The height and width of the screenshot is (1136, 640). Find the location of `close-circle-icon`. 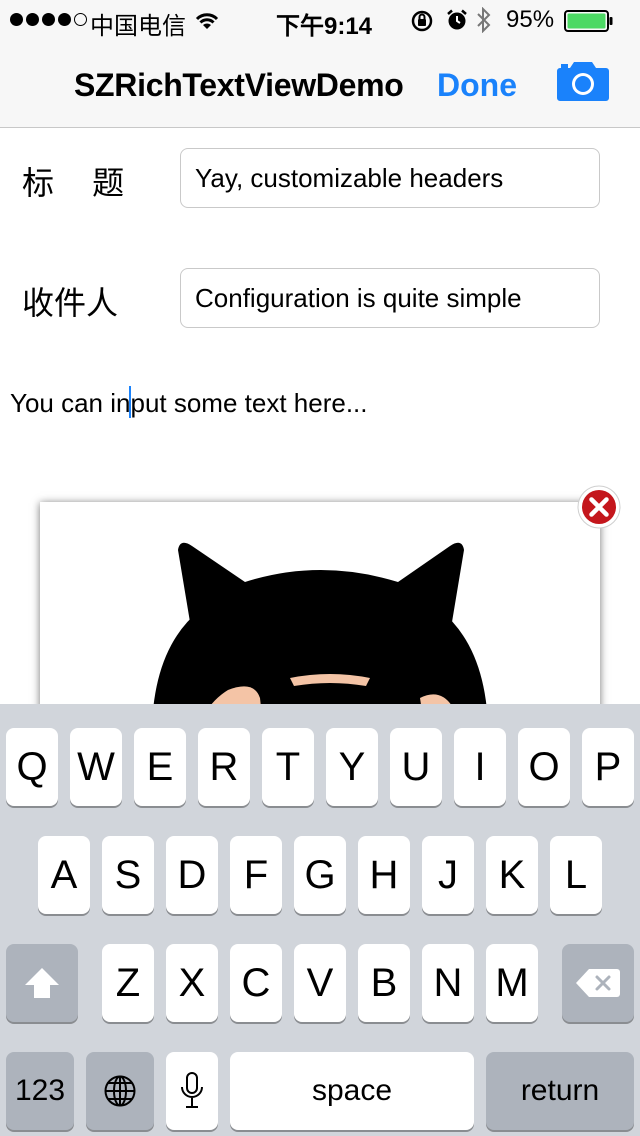

close-circle-icon is located at coordinates (599, 507).